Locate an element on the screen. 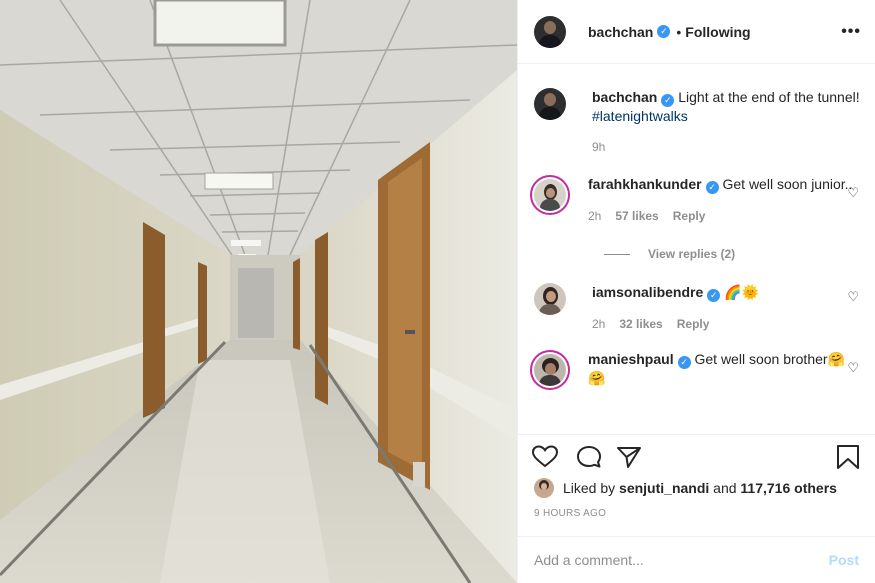 Image resolution: width=875 pixels, height=583 pixels. caption-meta: 9h is located at coordinates (726, 147).